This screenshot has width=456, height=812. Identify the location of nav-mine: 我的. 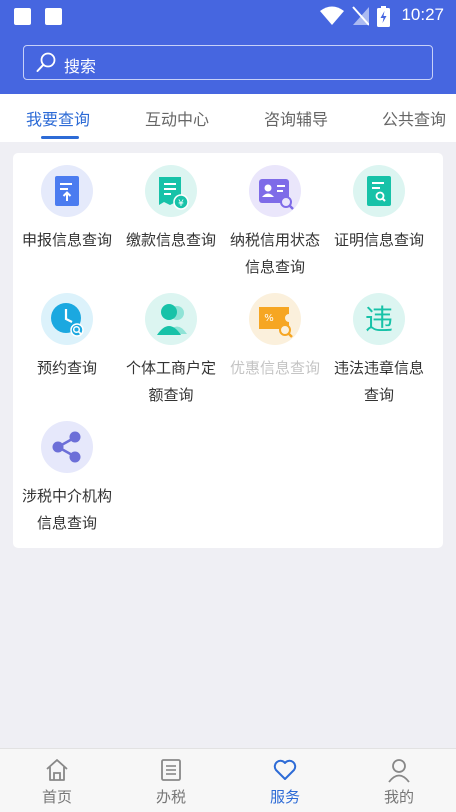
(399, 780).